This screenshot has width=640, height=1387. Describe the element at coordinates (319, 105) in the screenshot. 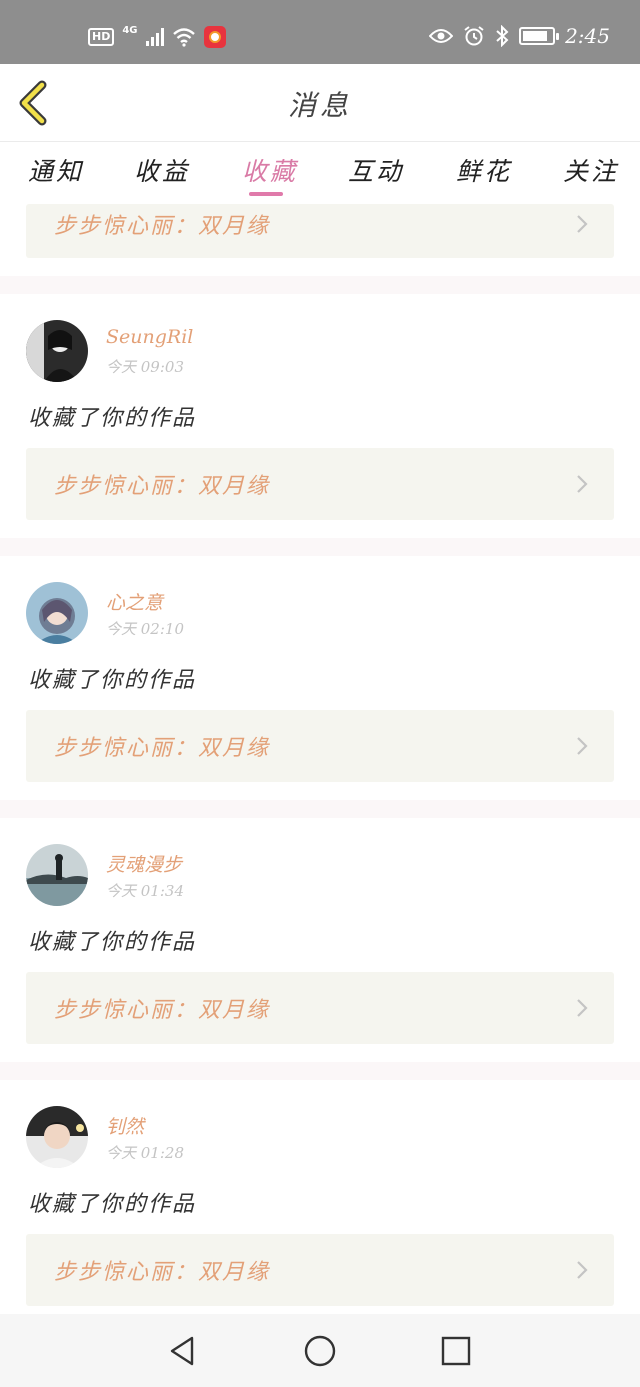

I see `page-title: 消息` at that location.